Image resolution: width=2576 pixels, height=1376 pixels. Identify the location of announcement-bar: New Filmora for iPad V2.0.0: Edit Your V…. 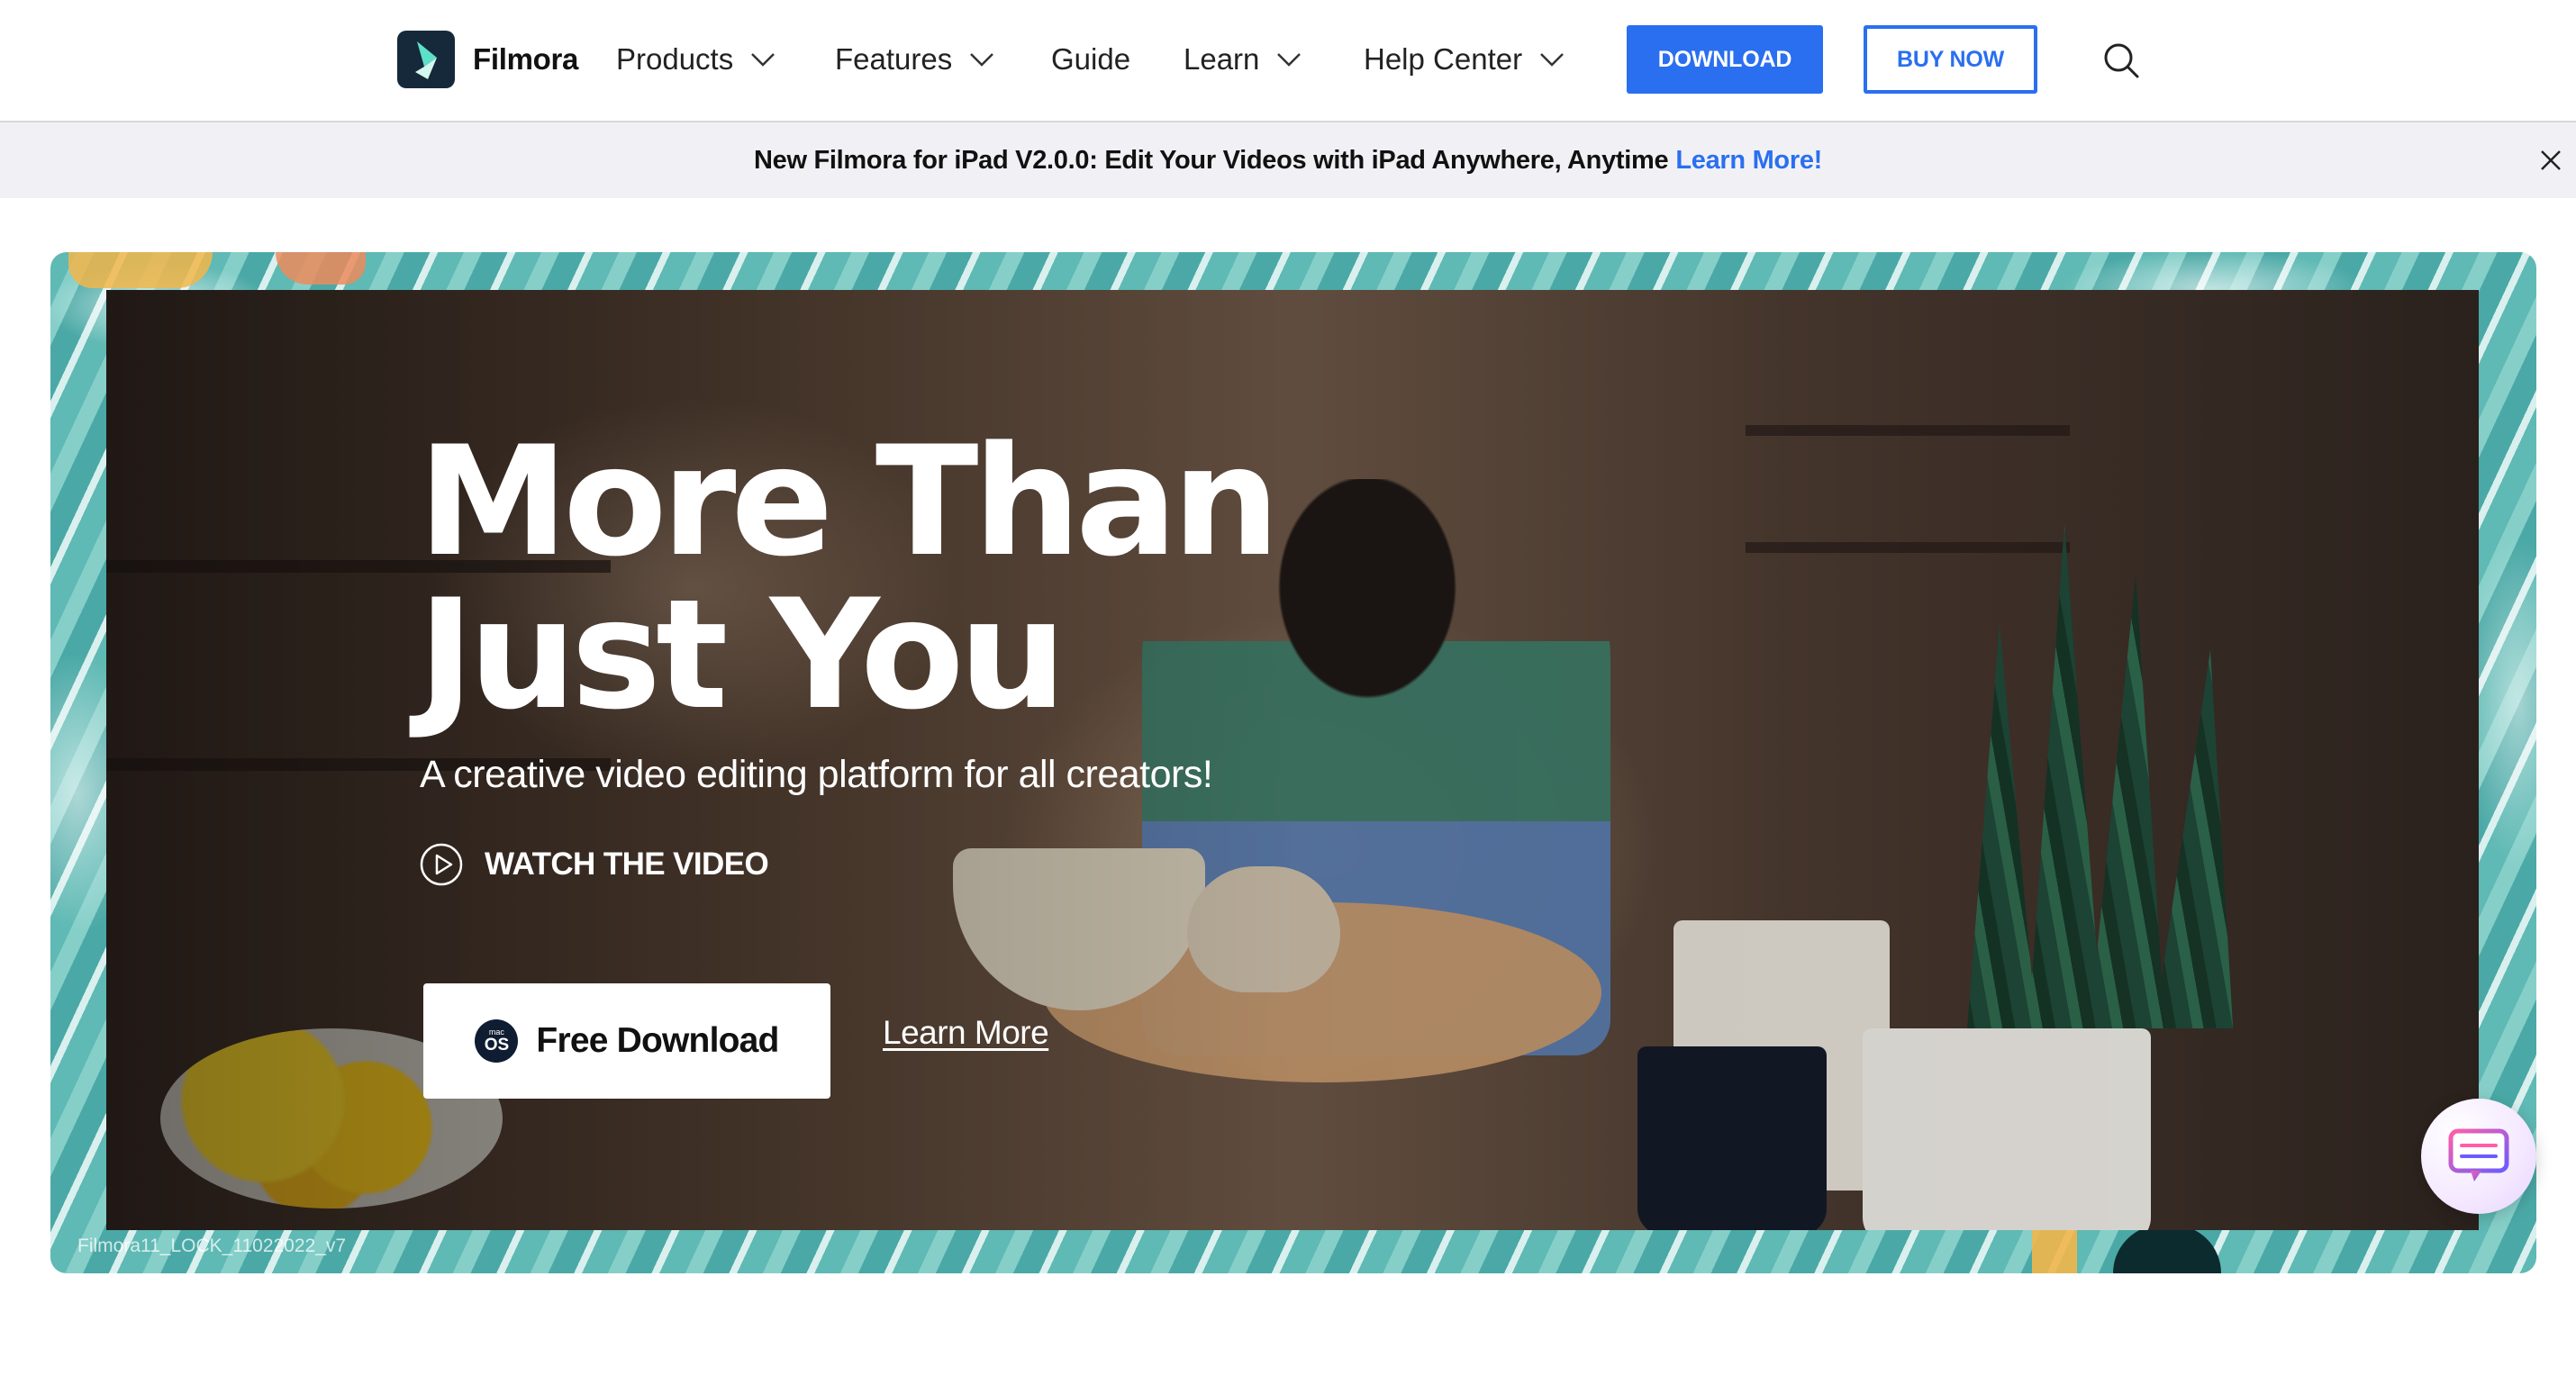
(1288, 160).